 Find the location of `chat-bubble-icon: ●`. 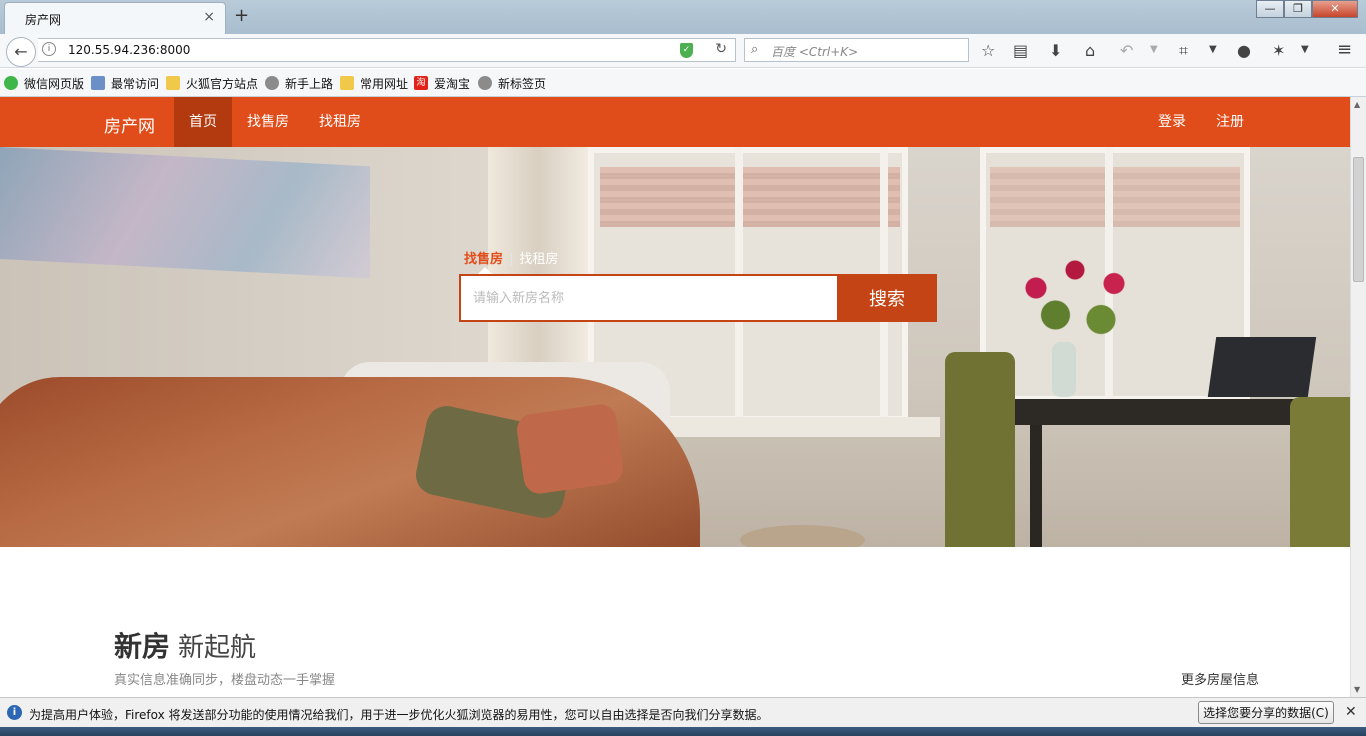

chat-bubble-icon: ● is located at coordinates (1244, 50).